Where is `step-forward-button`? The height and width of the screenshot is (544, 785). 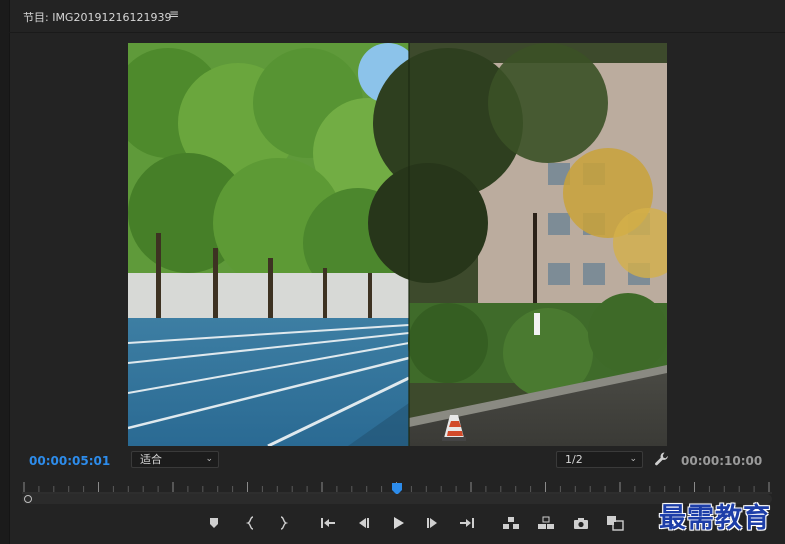
step-forward-button is located at coordinates (433, 523).